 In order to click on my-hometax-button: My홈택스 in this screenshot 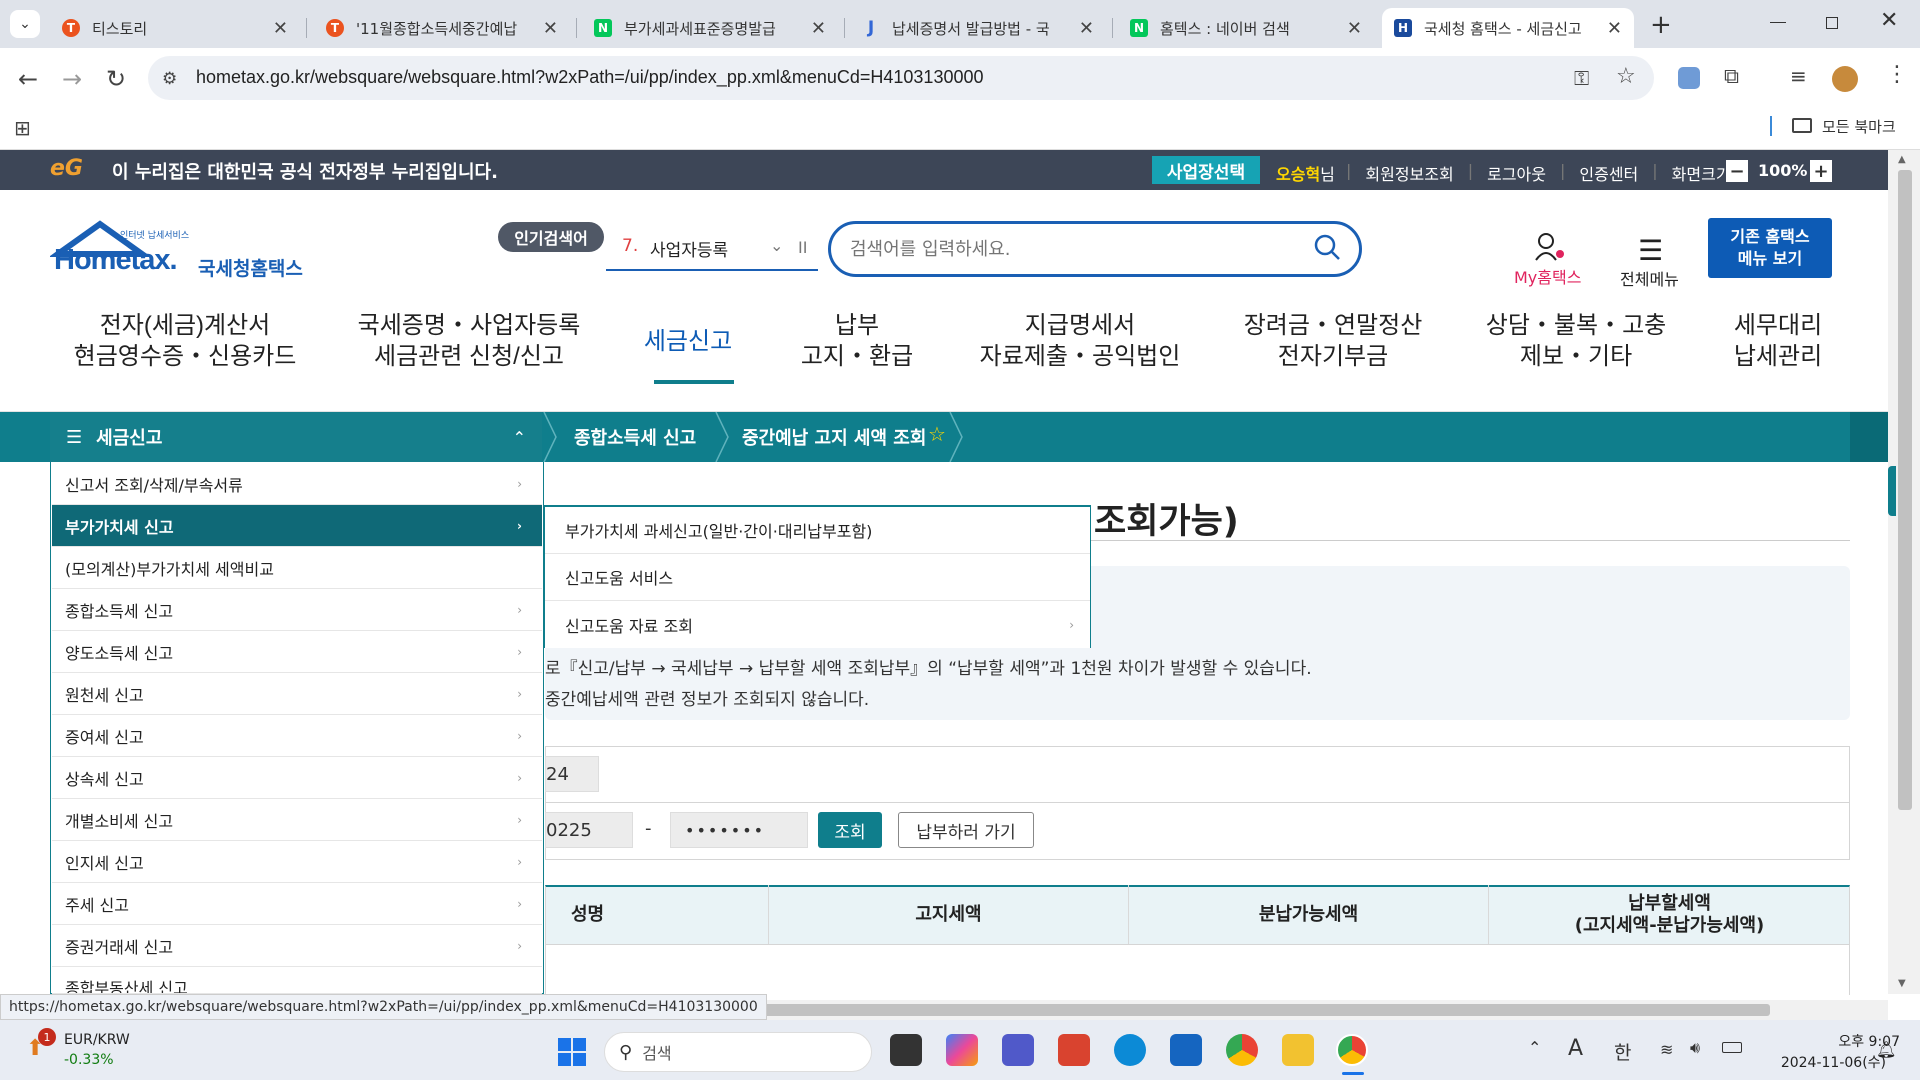, I will do `click(1552, 261)`.